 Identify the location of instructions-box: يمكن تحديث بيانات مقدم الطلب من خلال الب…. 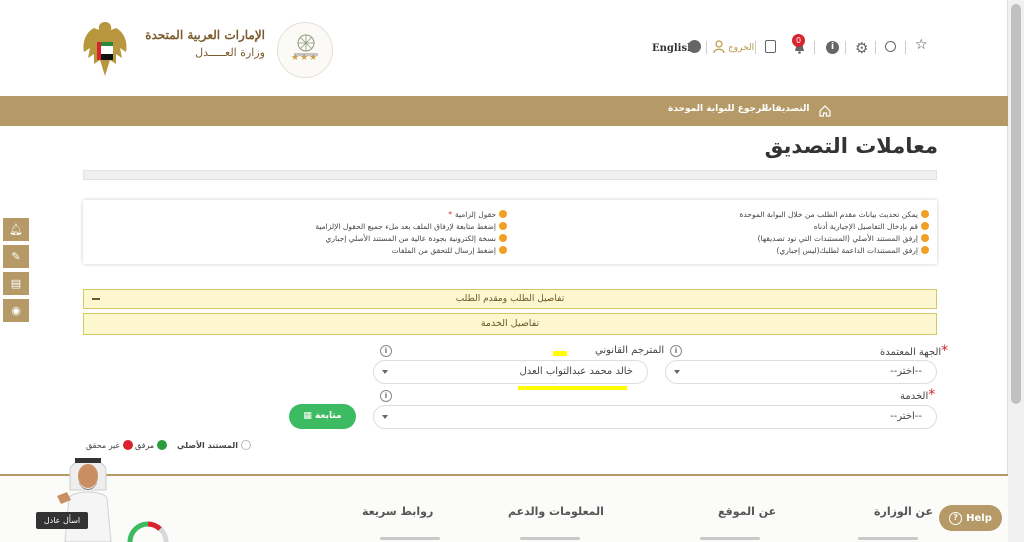
(510, 232).